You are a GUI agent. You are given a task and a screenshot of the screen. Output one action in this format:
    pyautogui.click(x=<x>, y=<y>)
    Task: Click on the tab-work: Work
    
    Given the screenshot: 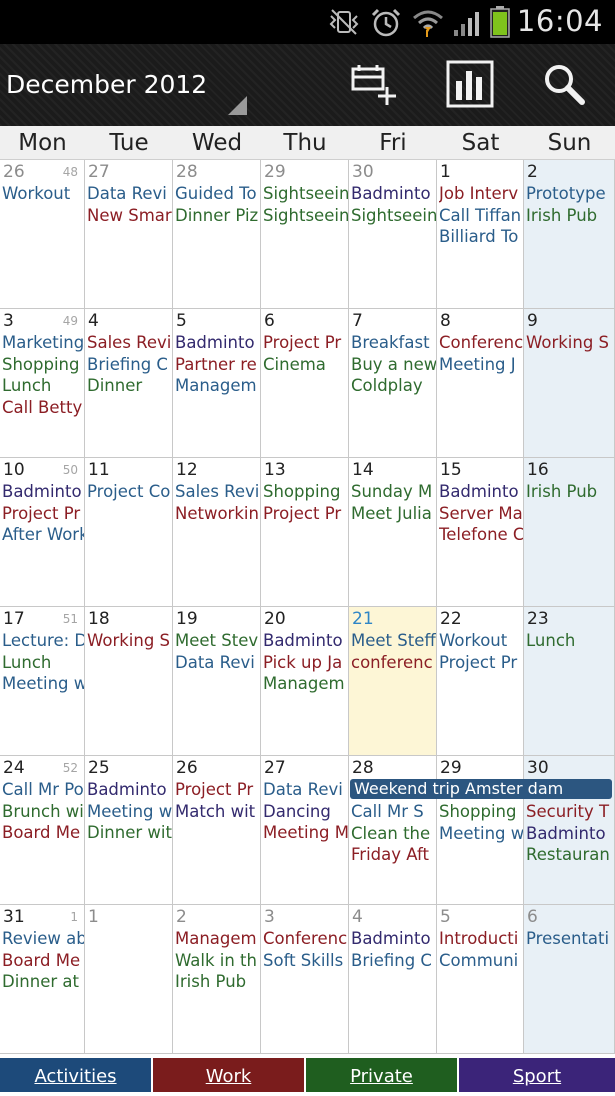 What is the action you would take?
    pyautogui.click(x=228, y=1075)
    